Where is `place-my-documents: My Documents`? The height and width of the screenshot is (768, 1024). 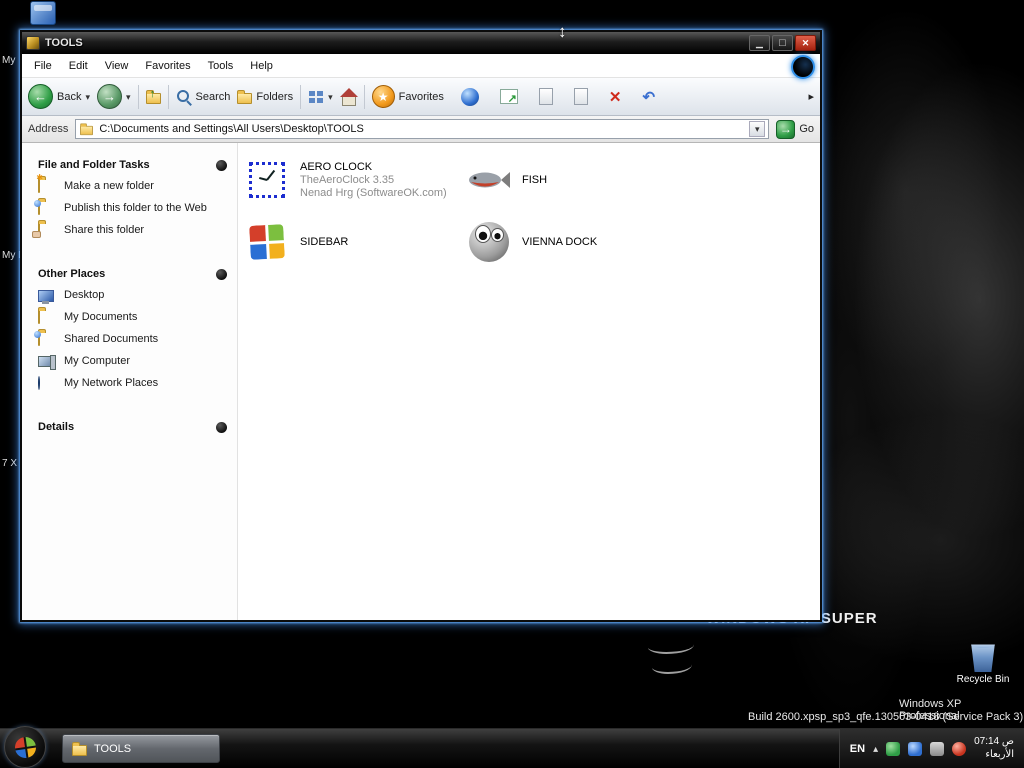
place-my-documents: My Documents is located at coordinates (132, 318).